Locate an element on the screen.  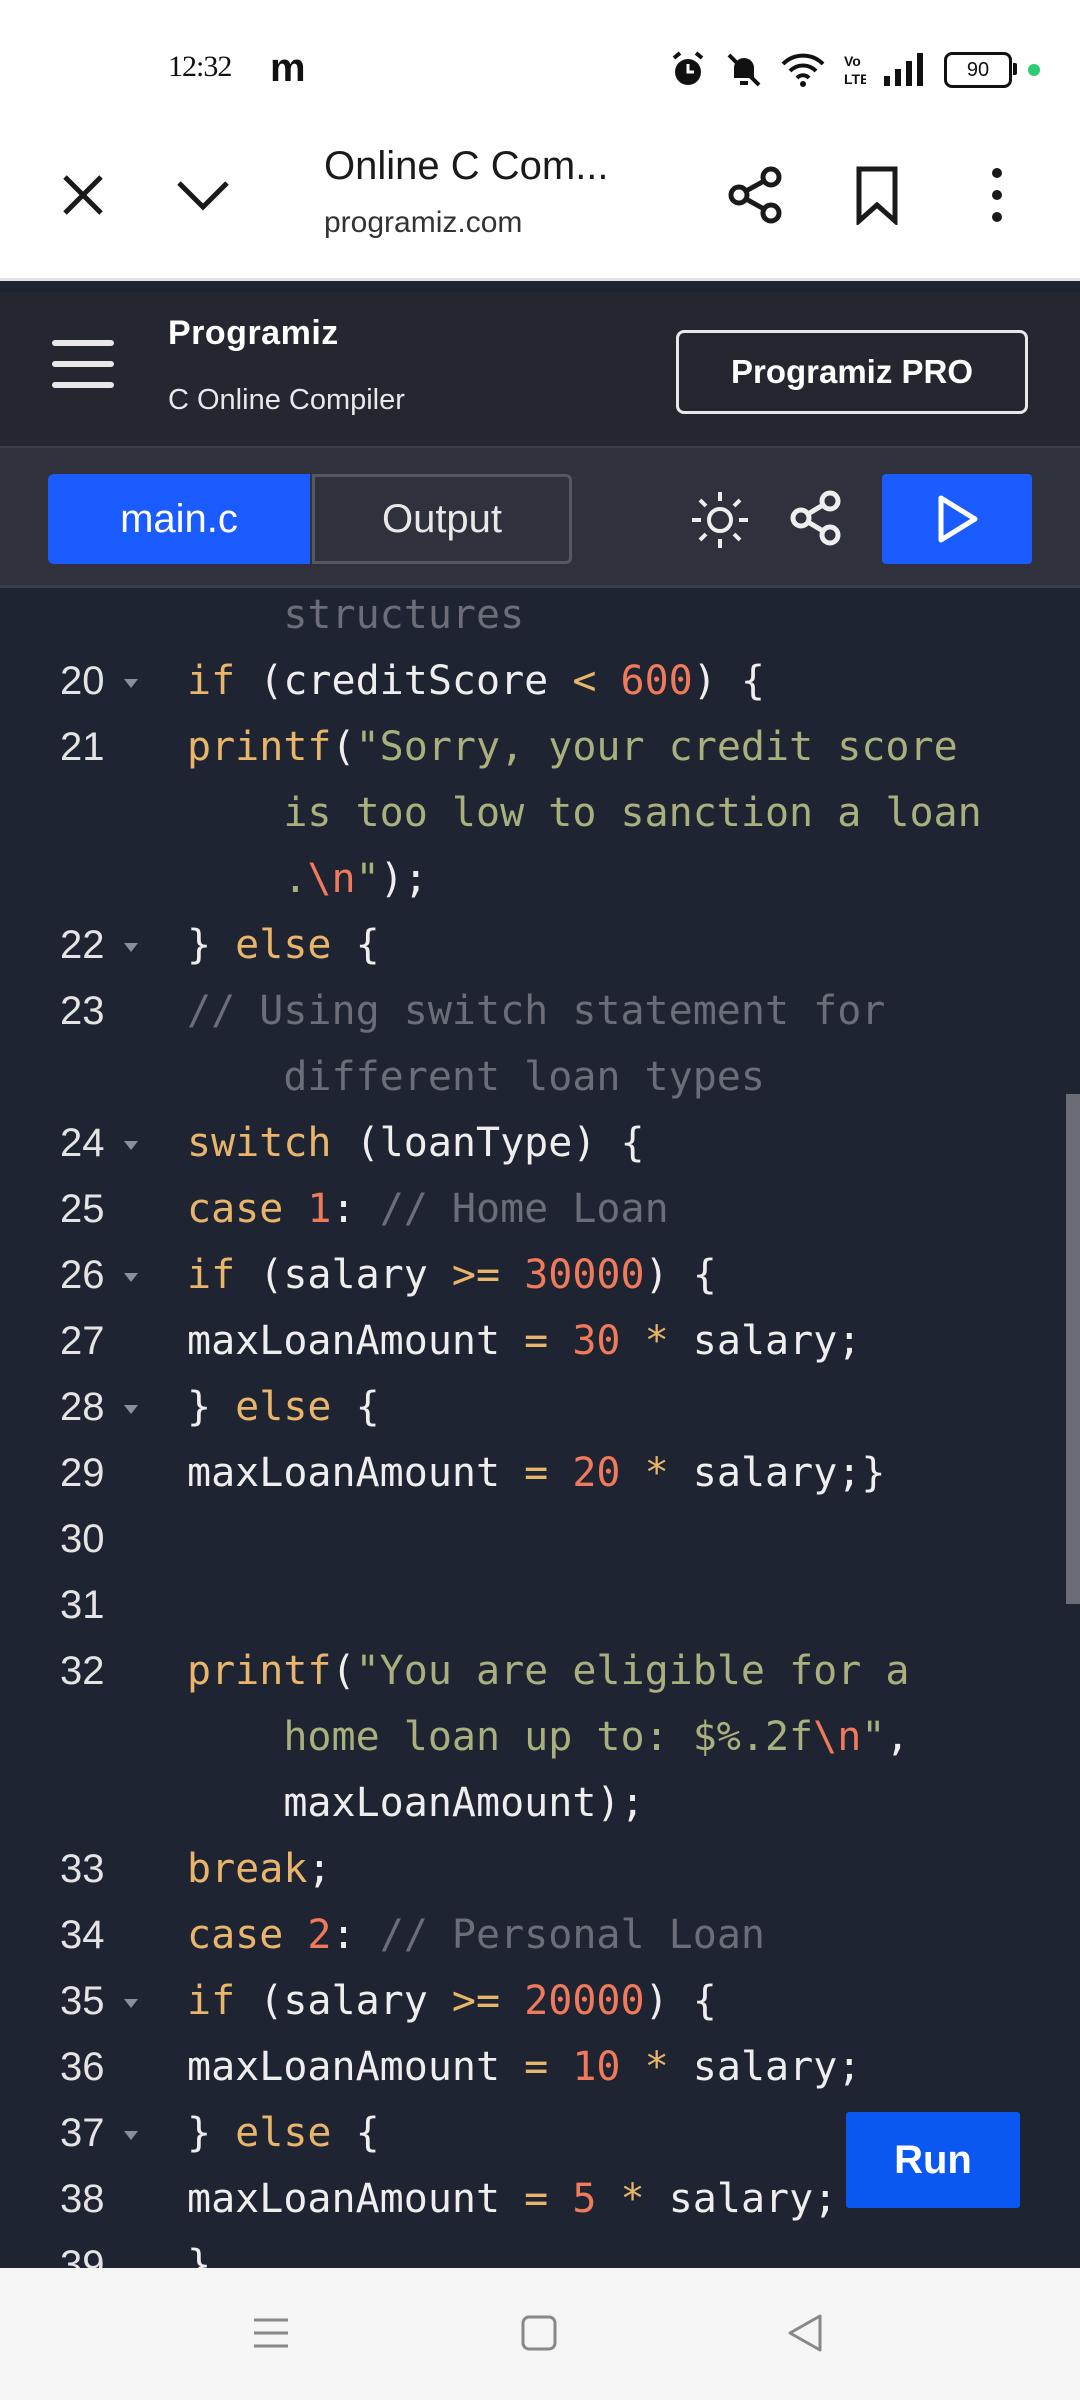
run-button: Run is located at coordinates (933, 2160).